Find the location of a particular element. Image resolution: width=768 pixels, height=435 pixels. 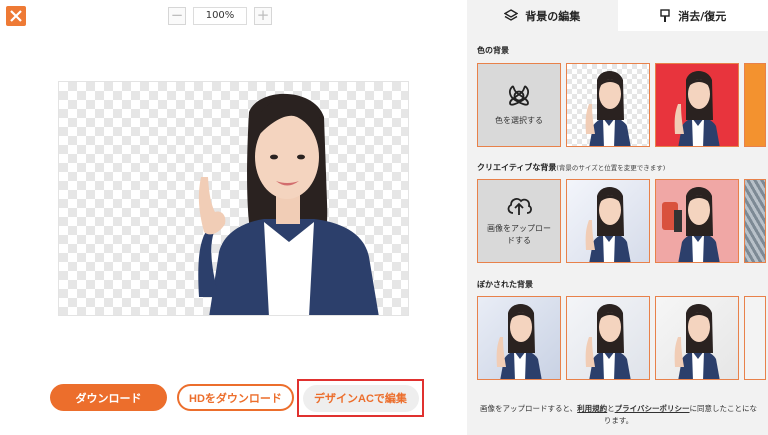

tab-erase-restore: 消去/復元 is located at coordinates (692, 15).